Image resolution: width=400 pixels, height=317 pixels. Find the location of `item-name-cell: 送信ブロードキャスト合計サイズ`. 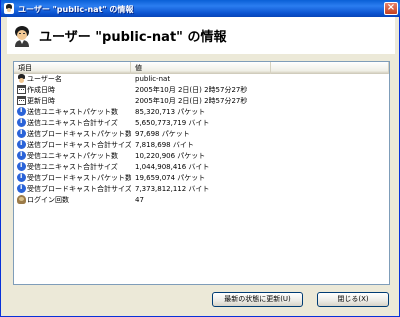

item-name-cell: 送信ブロードキャスト合計サイズ is located at coordinates (74, 145).